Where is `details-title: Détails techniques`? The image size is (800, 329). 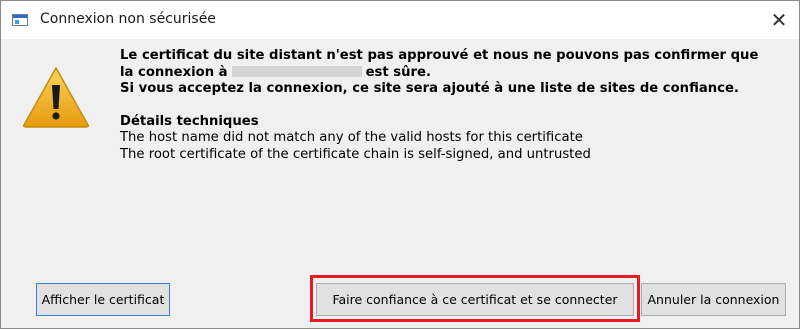
details-title: Détails techniques is located at coordinates (189, 121).